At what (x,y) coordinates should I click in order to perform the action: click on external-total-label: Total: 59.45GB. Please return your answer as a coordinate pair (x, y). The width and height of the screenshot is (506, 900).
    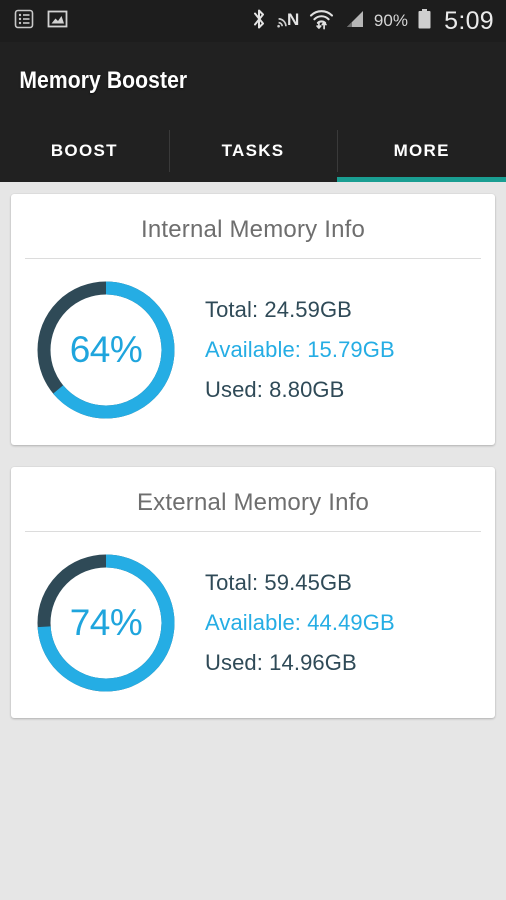
    Looking at the image, I should click on (278, 582).